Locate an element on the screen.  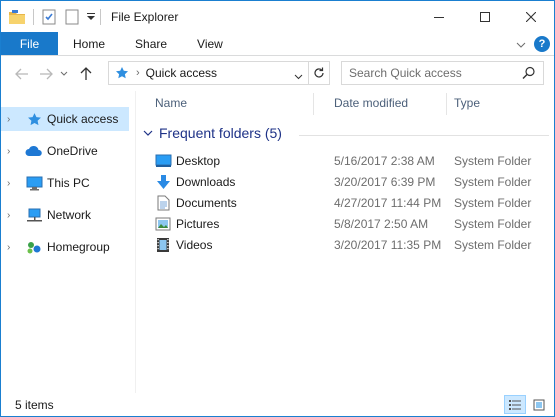
sidebar-item-quick-access: › Quick access is located at coordinates (65, 119).